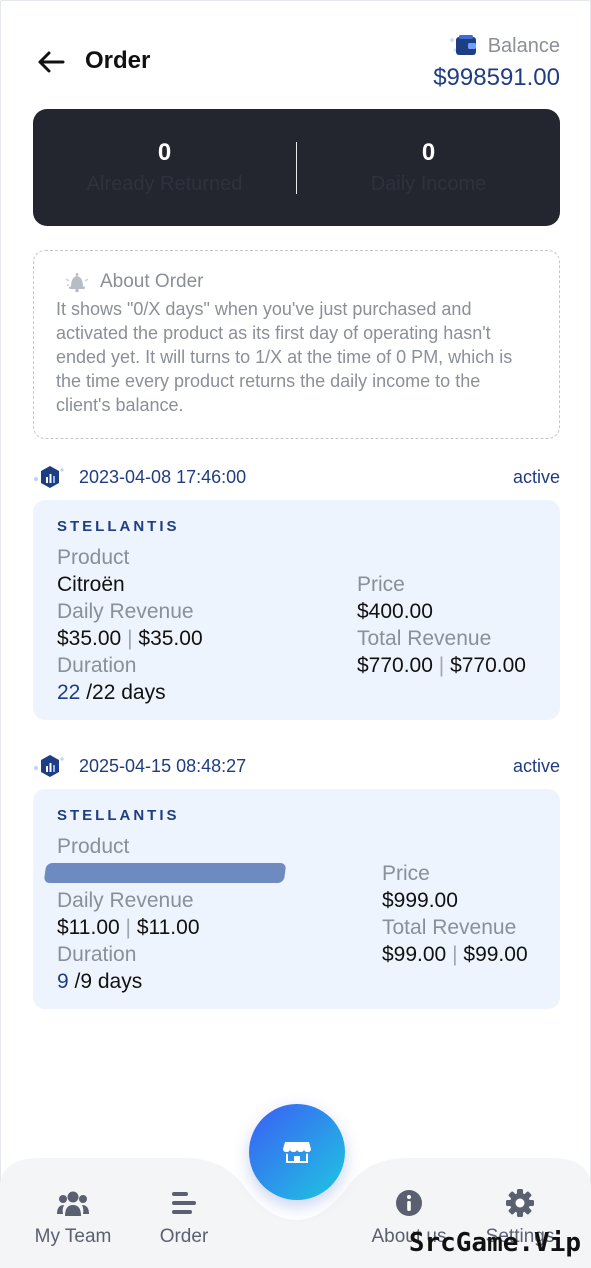  I want to click on order-list-icon, so click(184, 1203).